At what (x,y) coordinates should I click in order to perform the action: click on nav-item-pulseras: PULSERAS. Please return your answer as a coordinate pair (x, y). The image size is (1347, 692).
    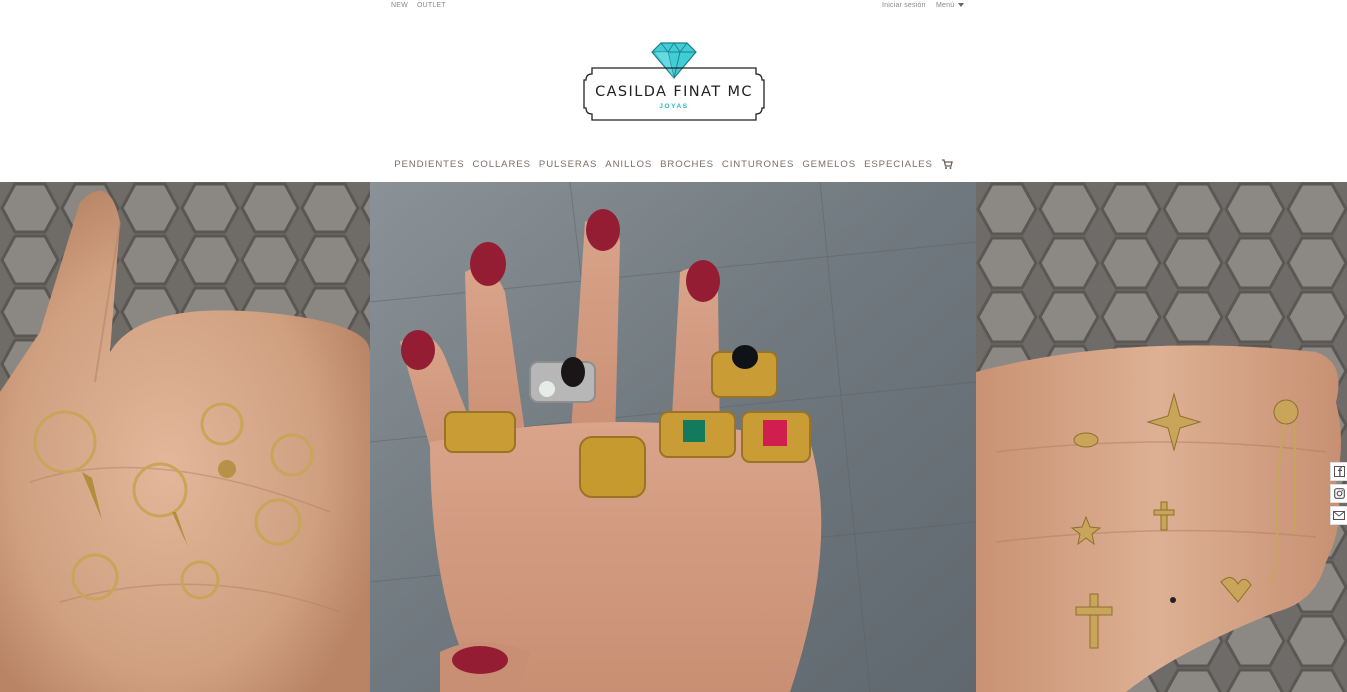
    Looking at the image, I should click on (568, 166).